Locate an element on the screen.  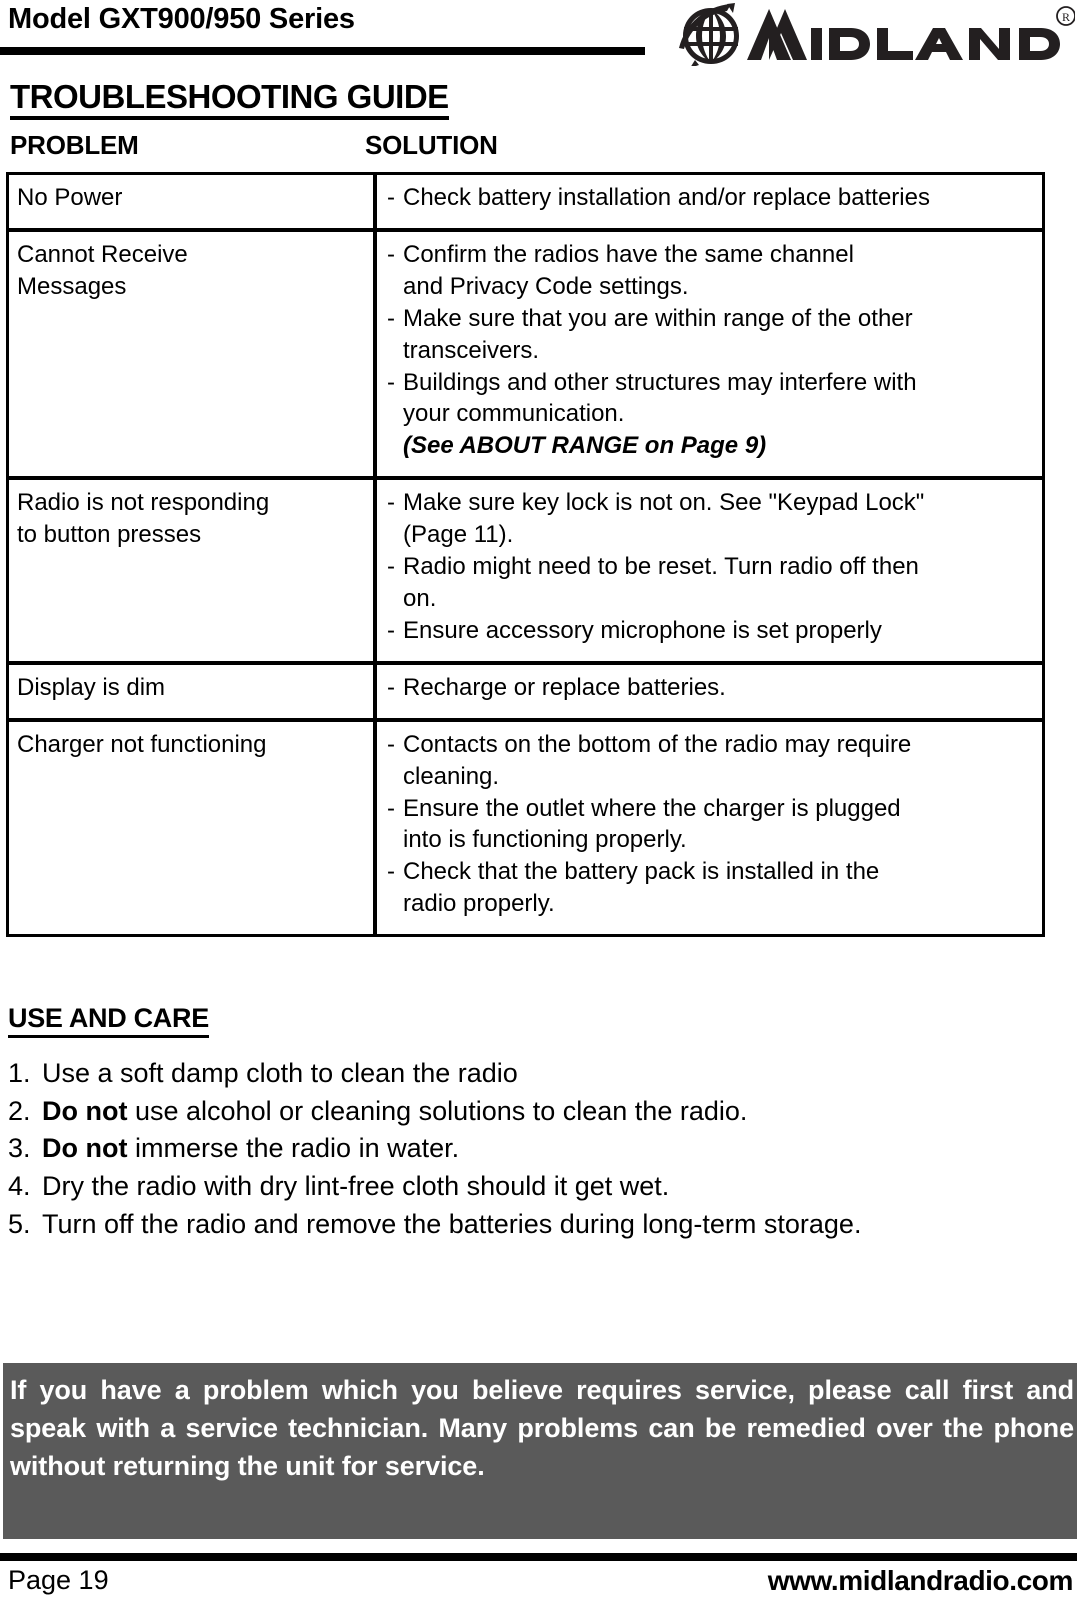
solution-cell: - Recharge or replace batteries. is located at coordinates (709, 691).